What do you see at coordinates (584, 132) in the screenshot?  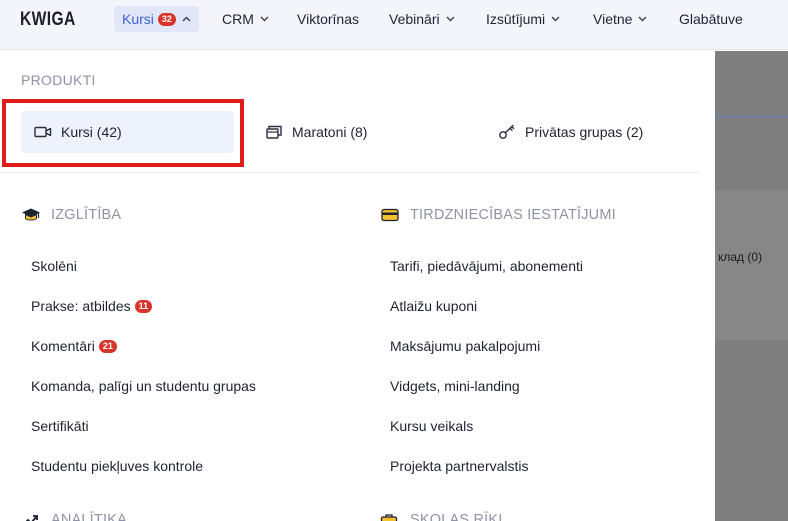 I see `product-label: Privātas grupas (2)` at bounding box center [584, 132].